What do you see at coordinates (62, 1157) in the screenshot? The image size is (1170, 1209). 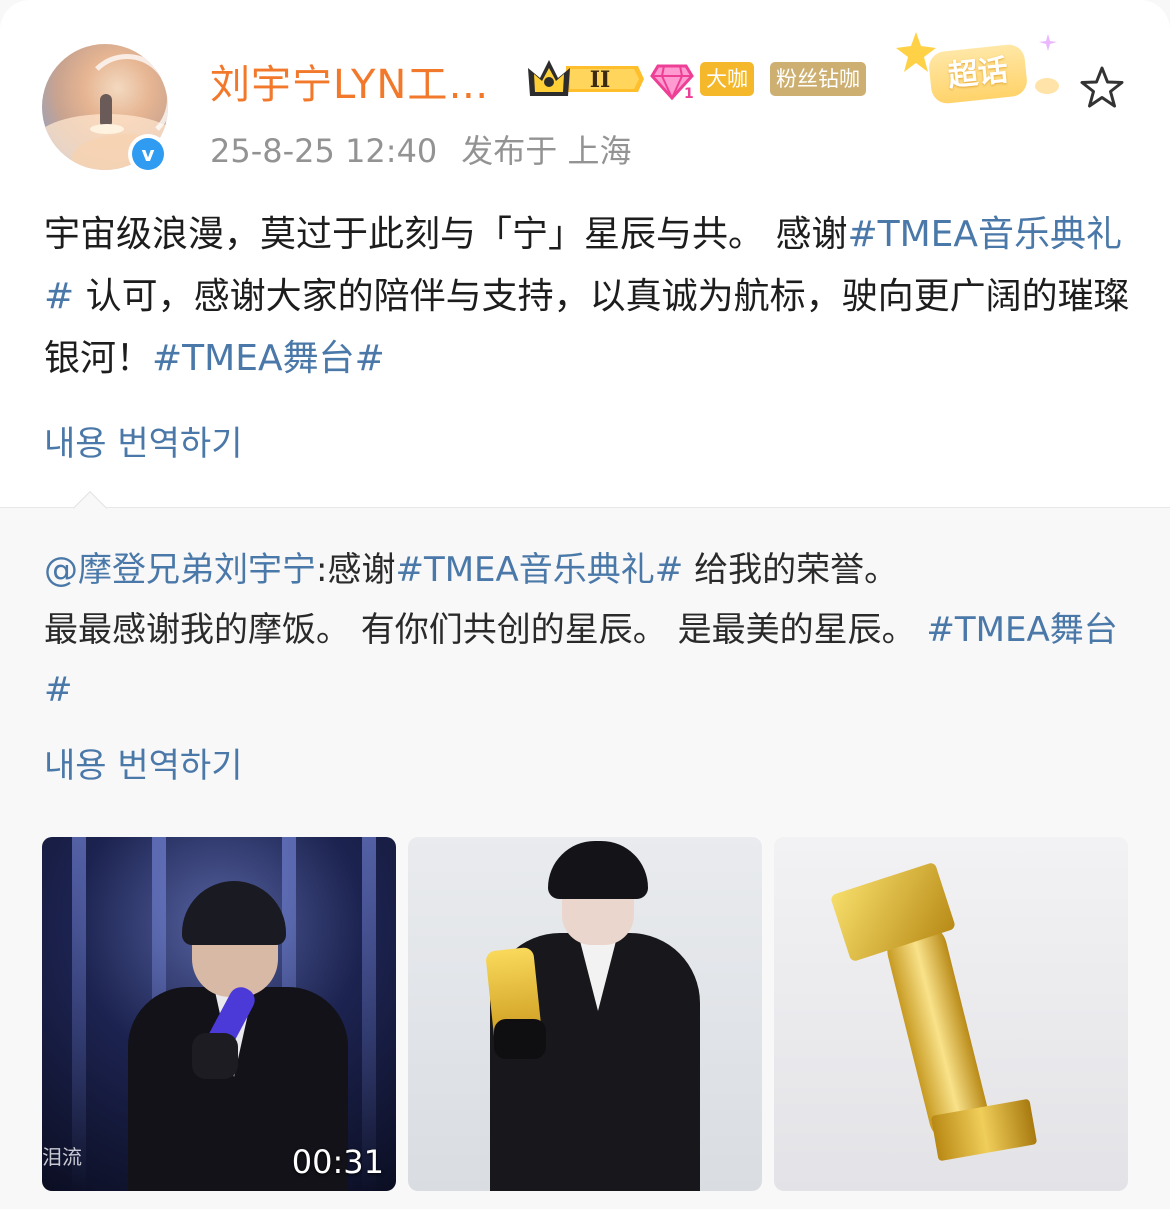 I see `video-caption: 泪流` at bounding box center [62, 1157].